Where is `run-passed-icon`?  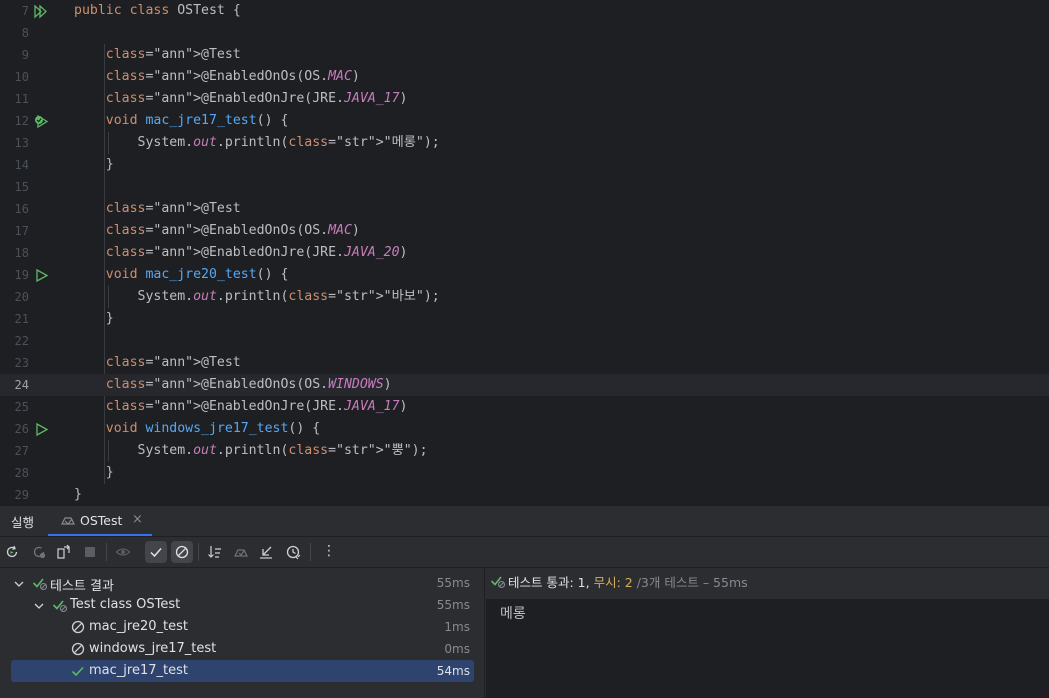
run-passed-icon is located at coordinates (41, 121).